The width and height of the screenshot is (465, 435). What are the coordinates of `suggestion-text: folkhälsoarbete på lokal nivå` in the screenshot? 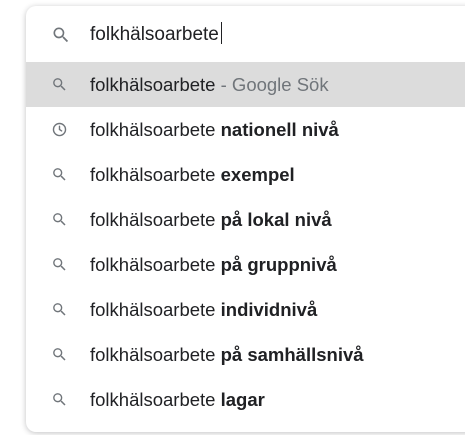 It's located at (211, 220).